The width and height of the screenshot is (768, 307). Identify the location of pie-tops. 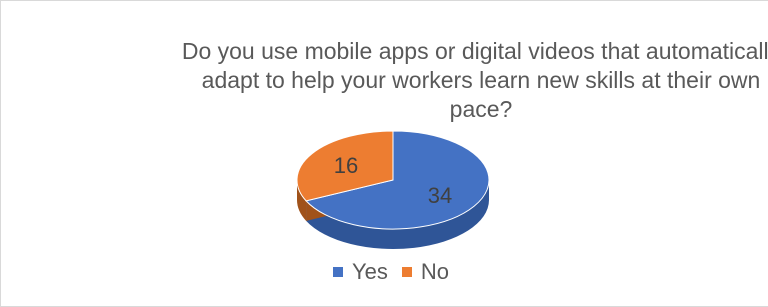
(393, 180).